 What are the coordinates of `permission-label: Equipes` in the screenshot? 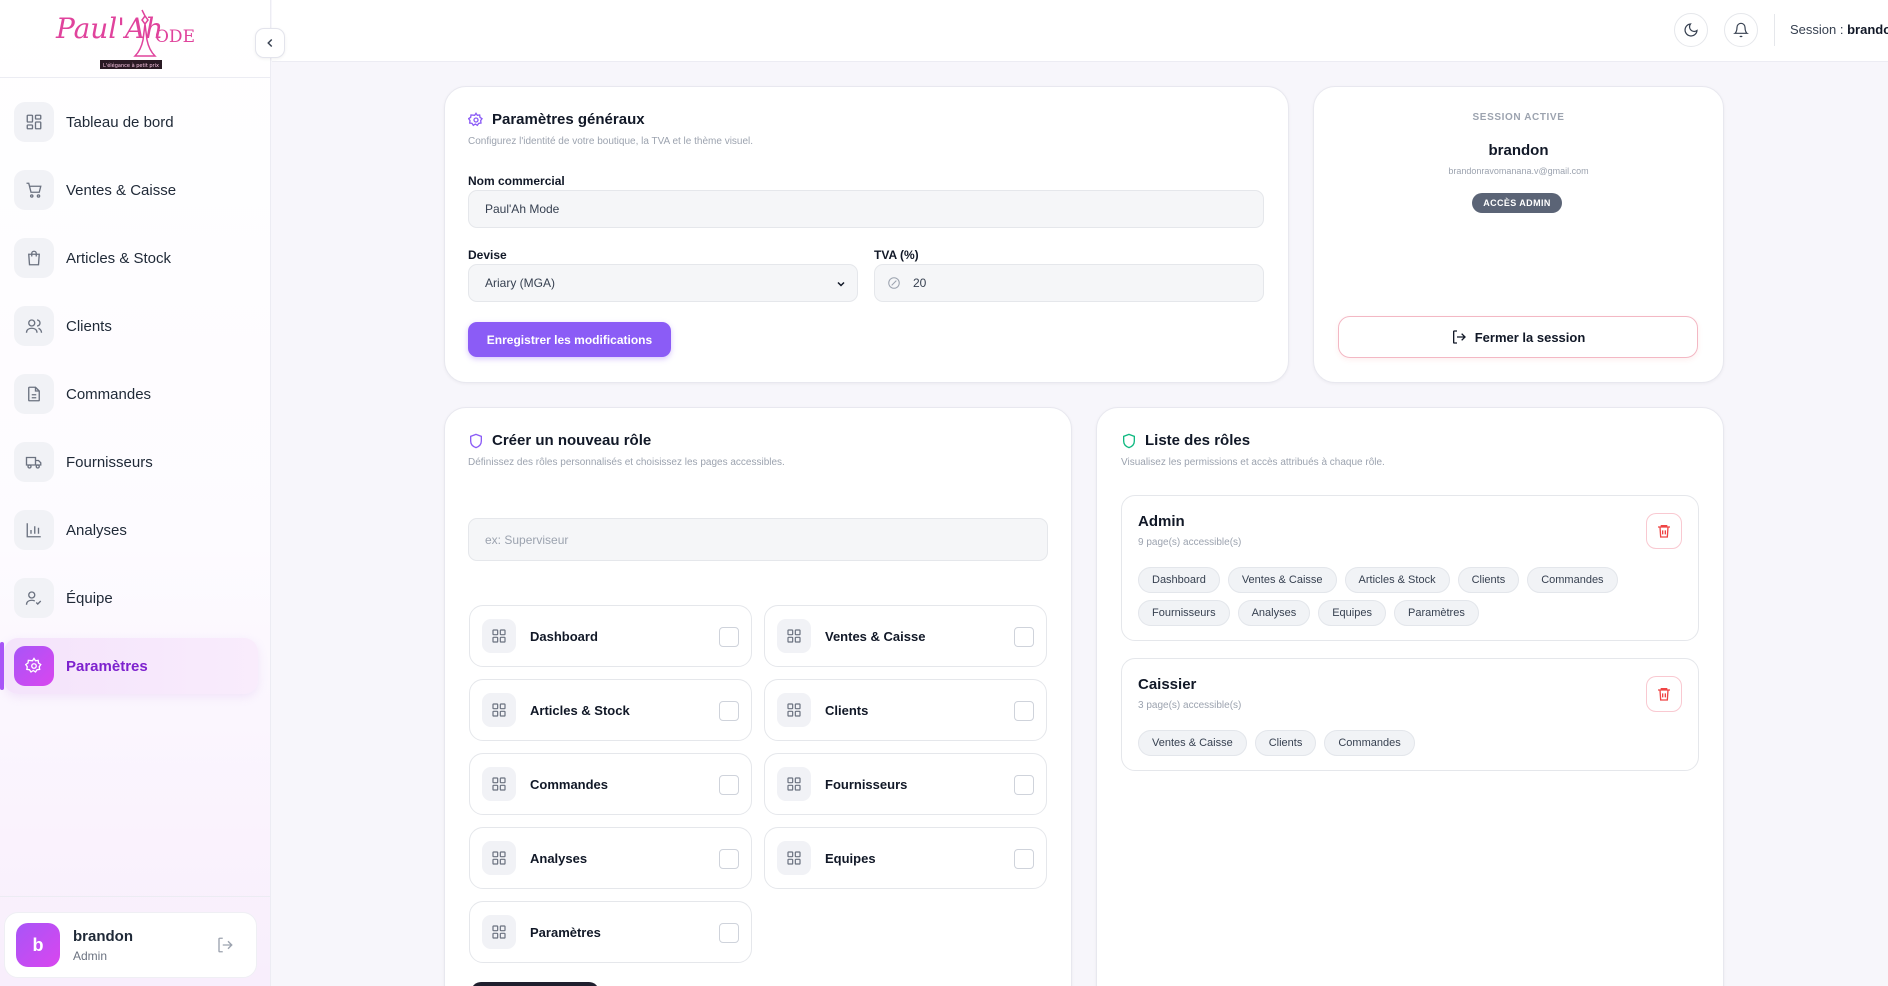 It's located at (850, 858).